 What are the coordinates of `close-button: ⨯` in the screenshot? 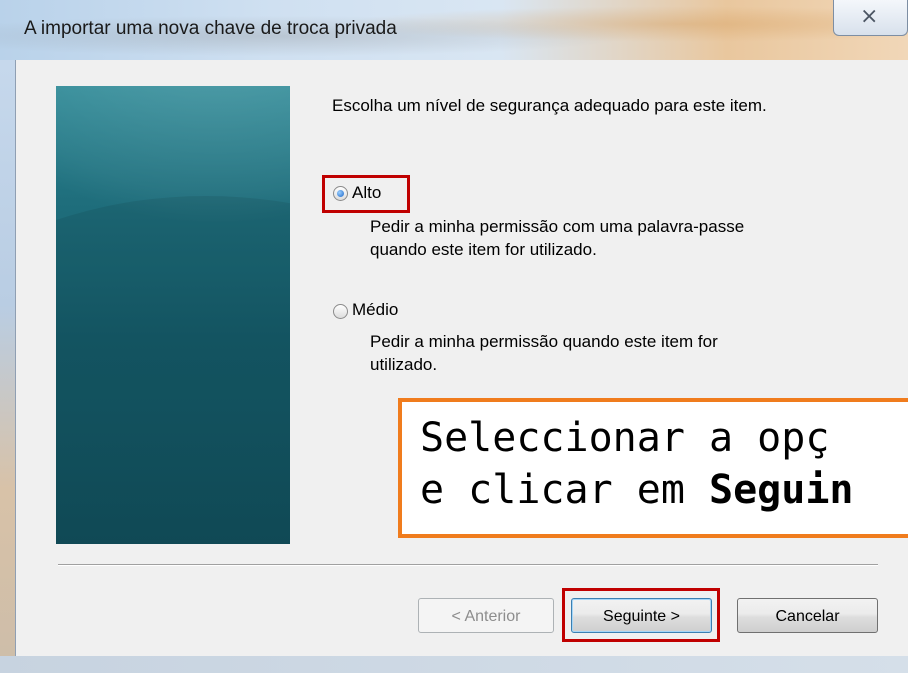 It's located at (870, 18).